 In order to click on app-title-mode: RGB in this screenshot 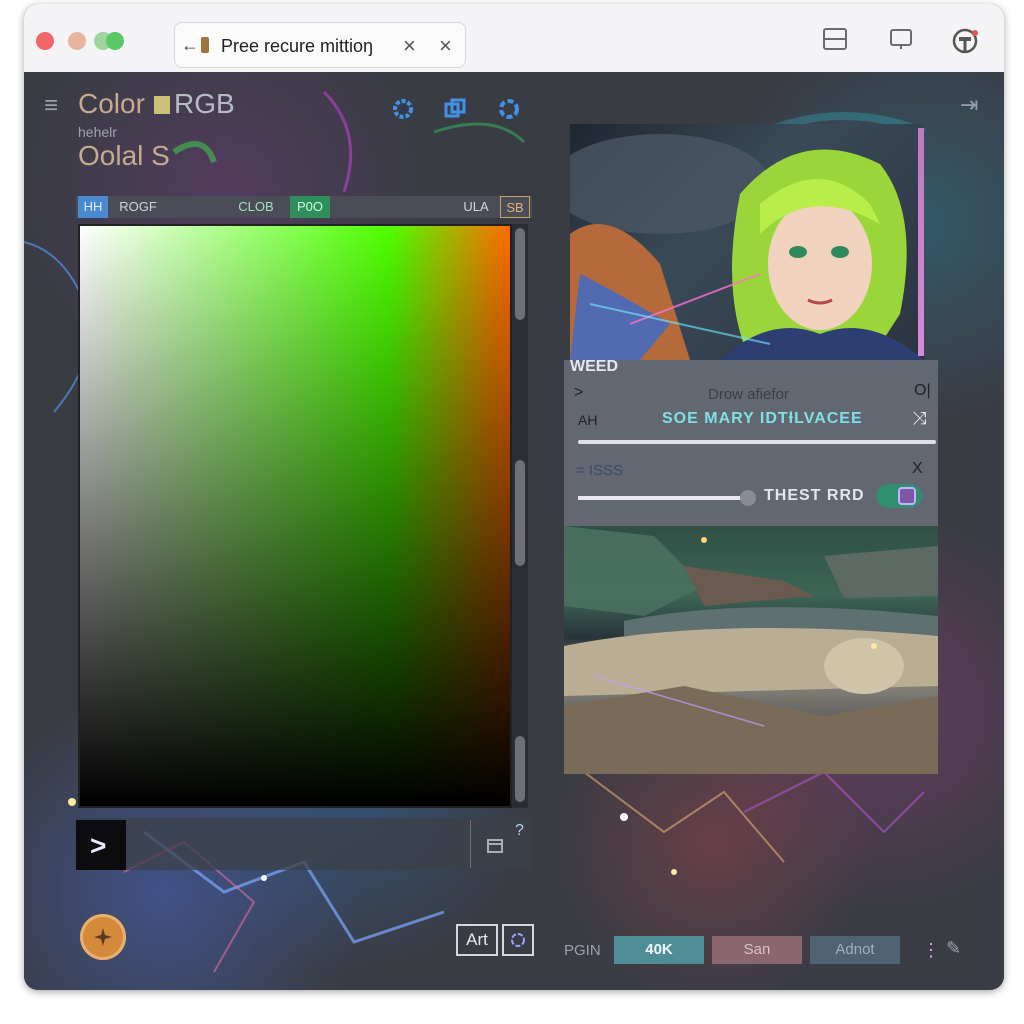, I will do `click(204, 103)`.